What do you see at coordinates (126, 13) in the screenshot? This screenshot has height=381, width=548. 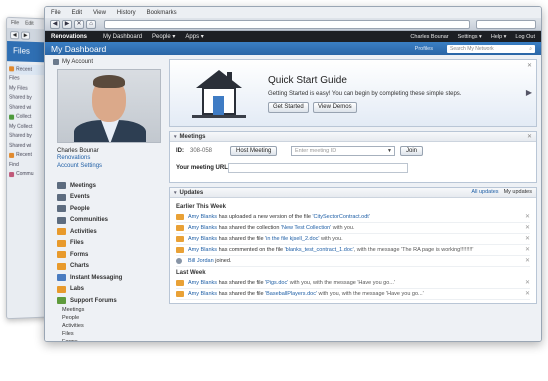 I see `menu-history: History` at bounding box center [126, 13].